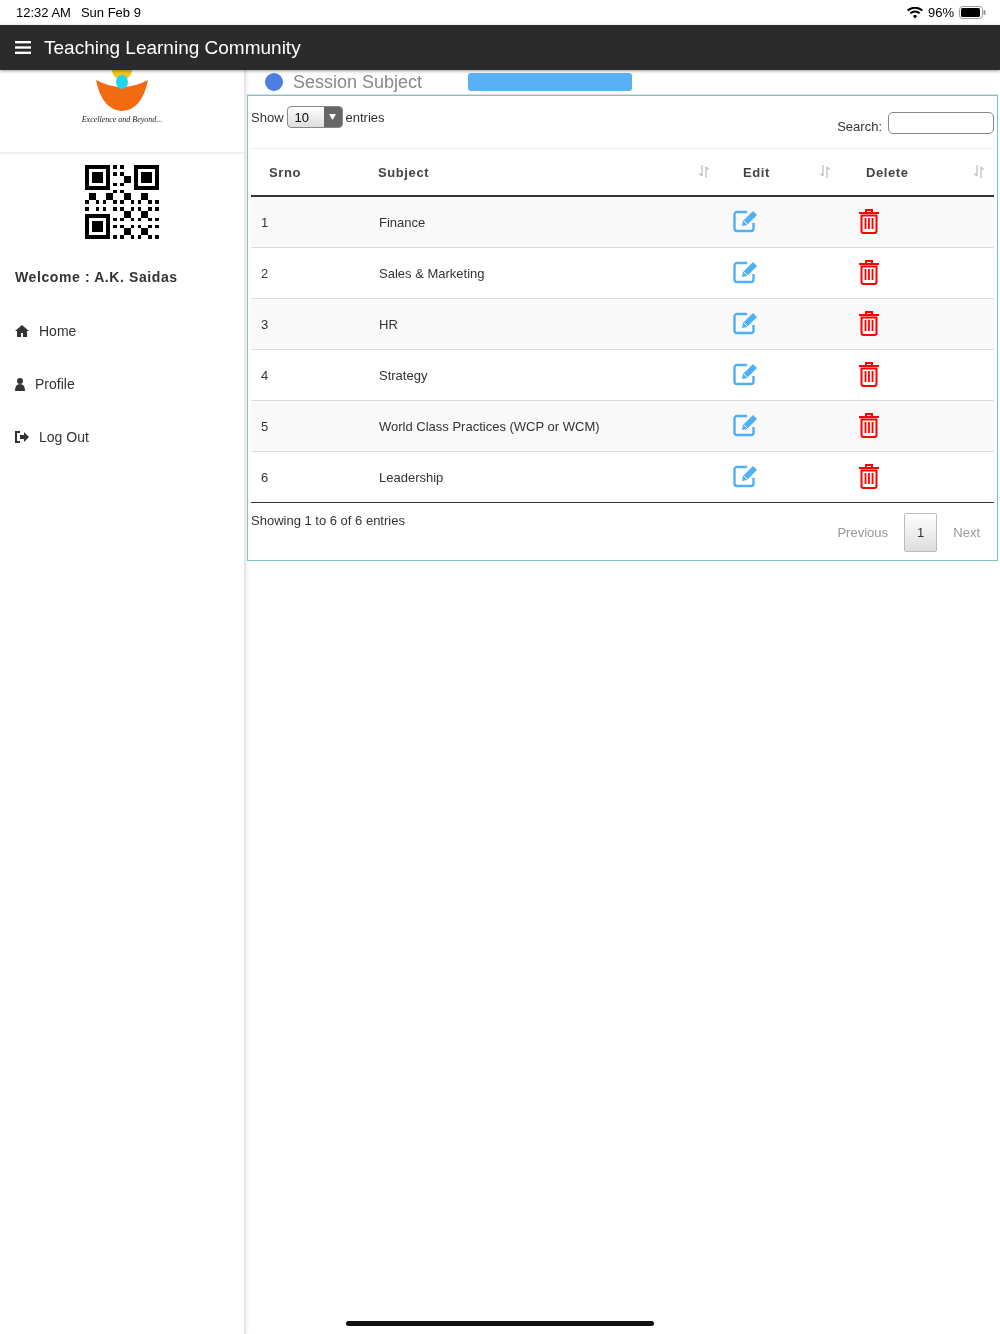 The image size is (1000, 1334). Describe the element at coordinates (403, 375) in the screenshot. I see `table-cell: Strategy` at that location.